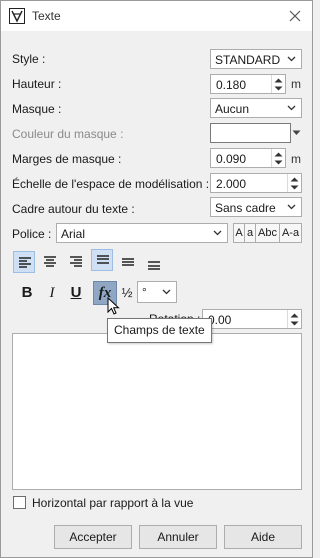 The image size is (320, 558). I want to click on masque-value: Aucun, so click(232, 109).